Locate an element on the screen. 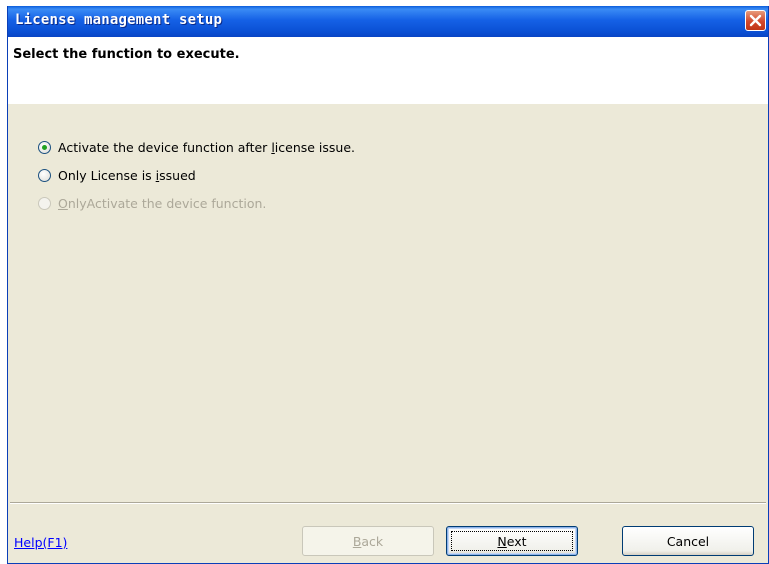 The width and height of the screenshot is (769, 564). focus-indicator is located at coordinates (512, 541).